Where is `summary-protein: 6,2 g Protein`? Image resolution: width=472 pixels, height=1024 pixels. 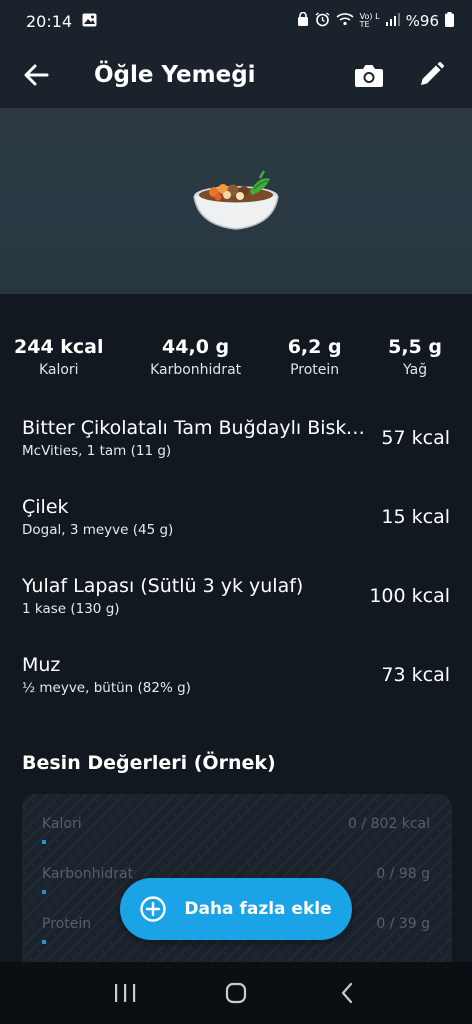
summary-protein: 6,2 g Protein is located at coordinates (315, 357).